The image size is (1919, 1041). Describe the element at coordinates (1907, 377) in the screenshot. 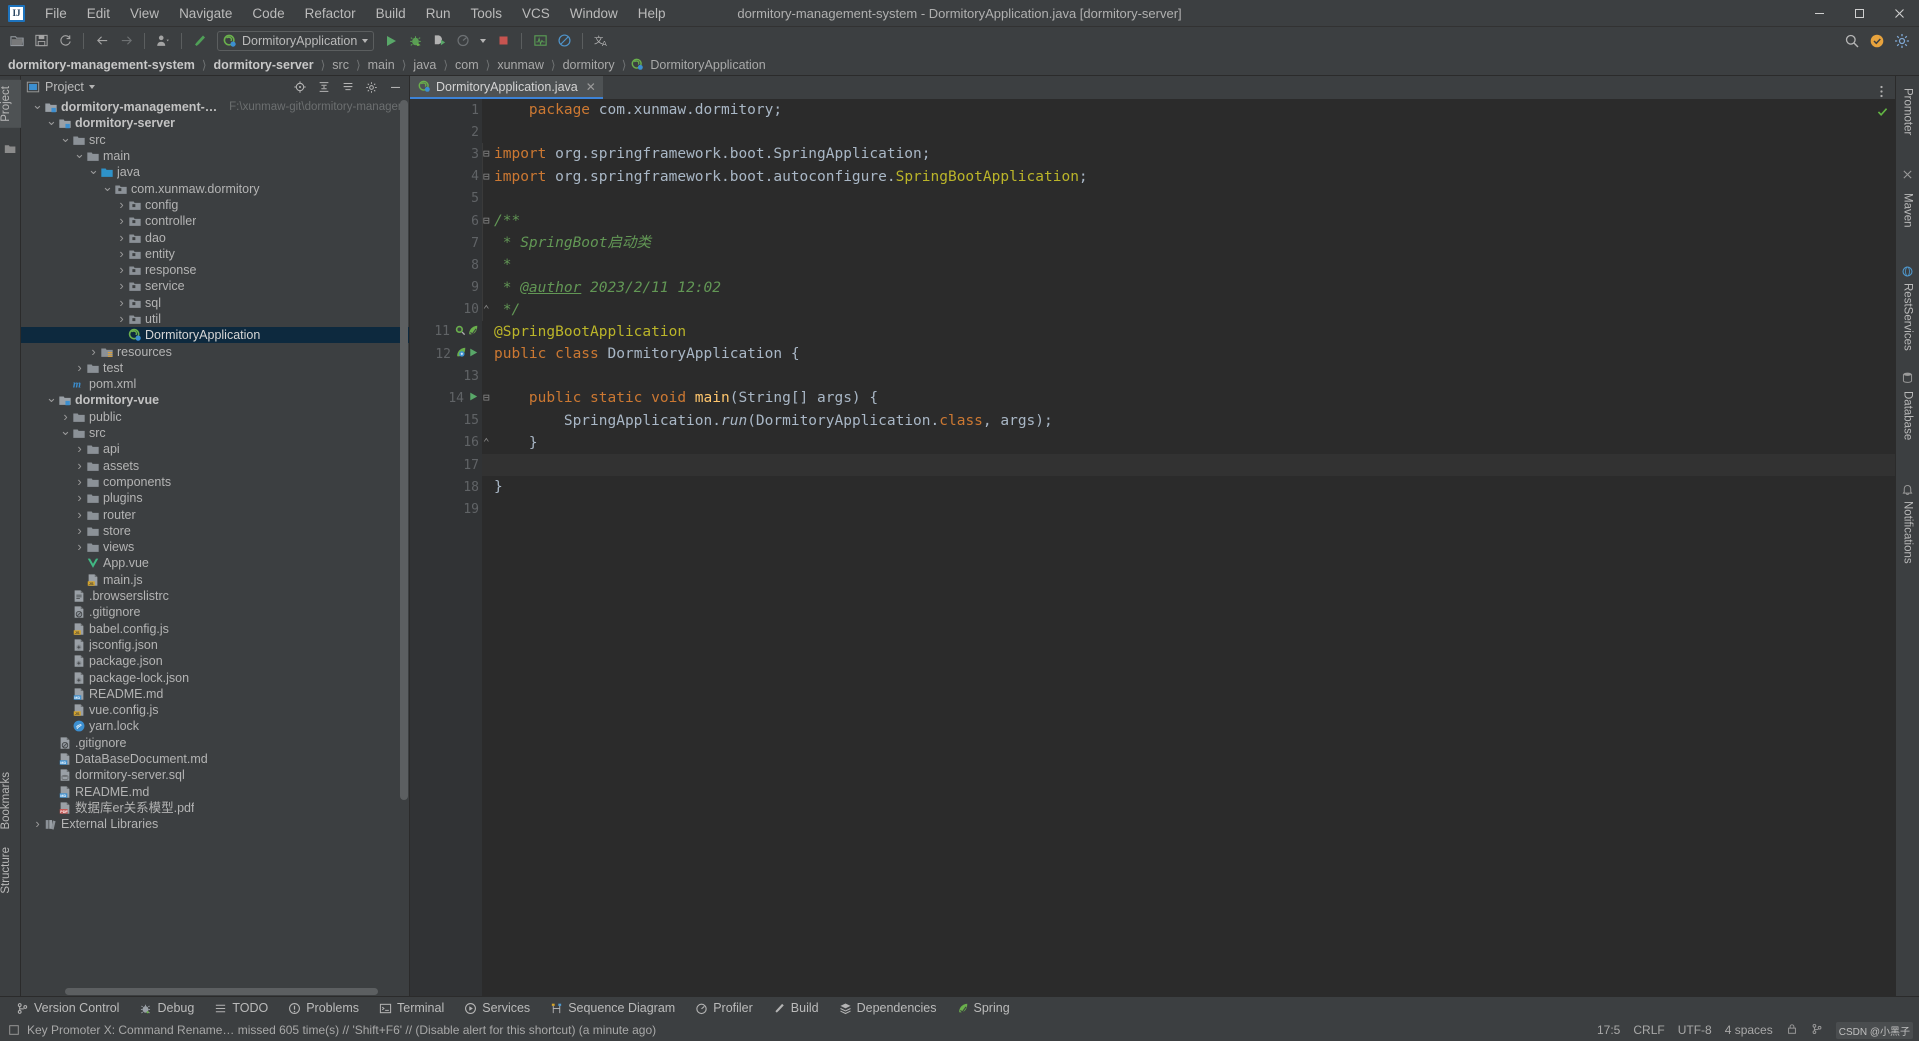

I see `database-icon` at that location.